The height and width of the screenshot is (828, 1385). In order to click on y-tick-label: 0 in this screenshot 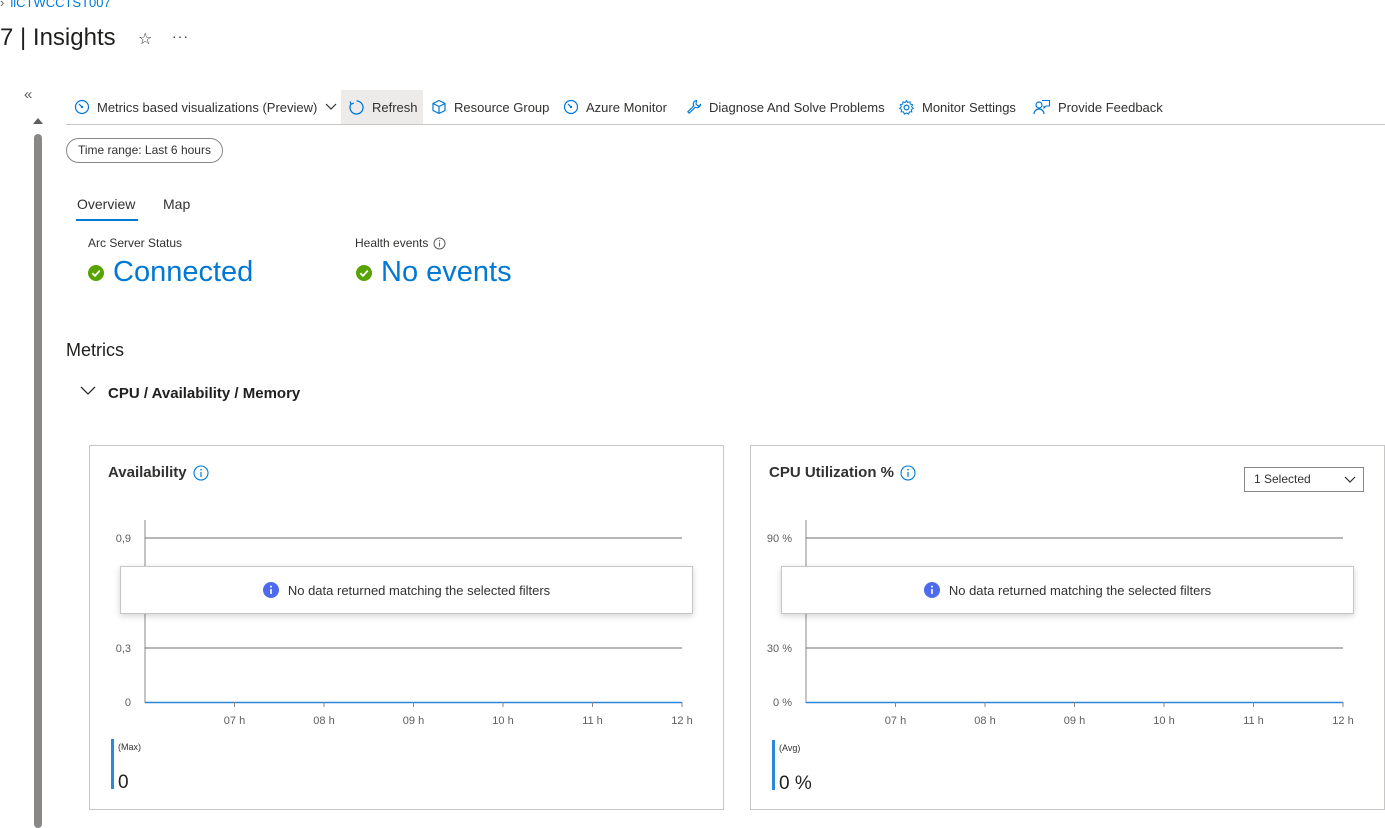, I will do `click(128, 703)`.